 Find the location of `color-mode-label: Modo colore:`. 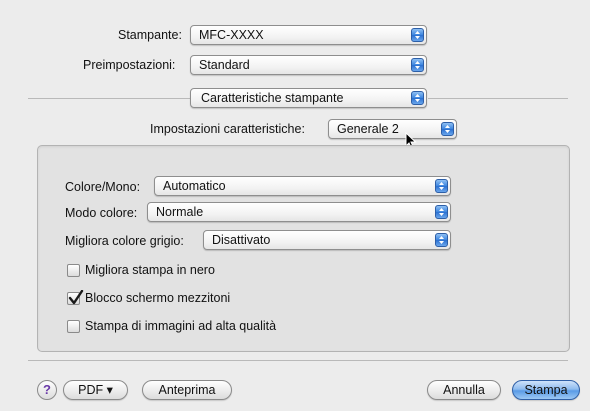

color-mode-label: Modo colore: is located at coordinates (101, 213).